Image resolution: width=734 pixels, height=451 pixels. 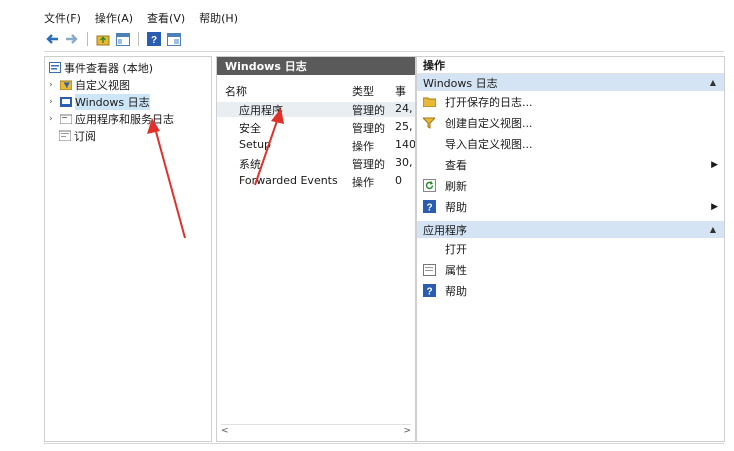 I want to click on annotation-arrows, so click(x=215, y=173).